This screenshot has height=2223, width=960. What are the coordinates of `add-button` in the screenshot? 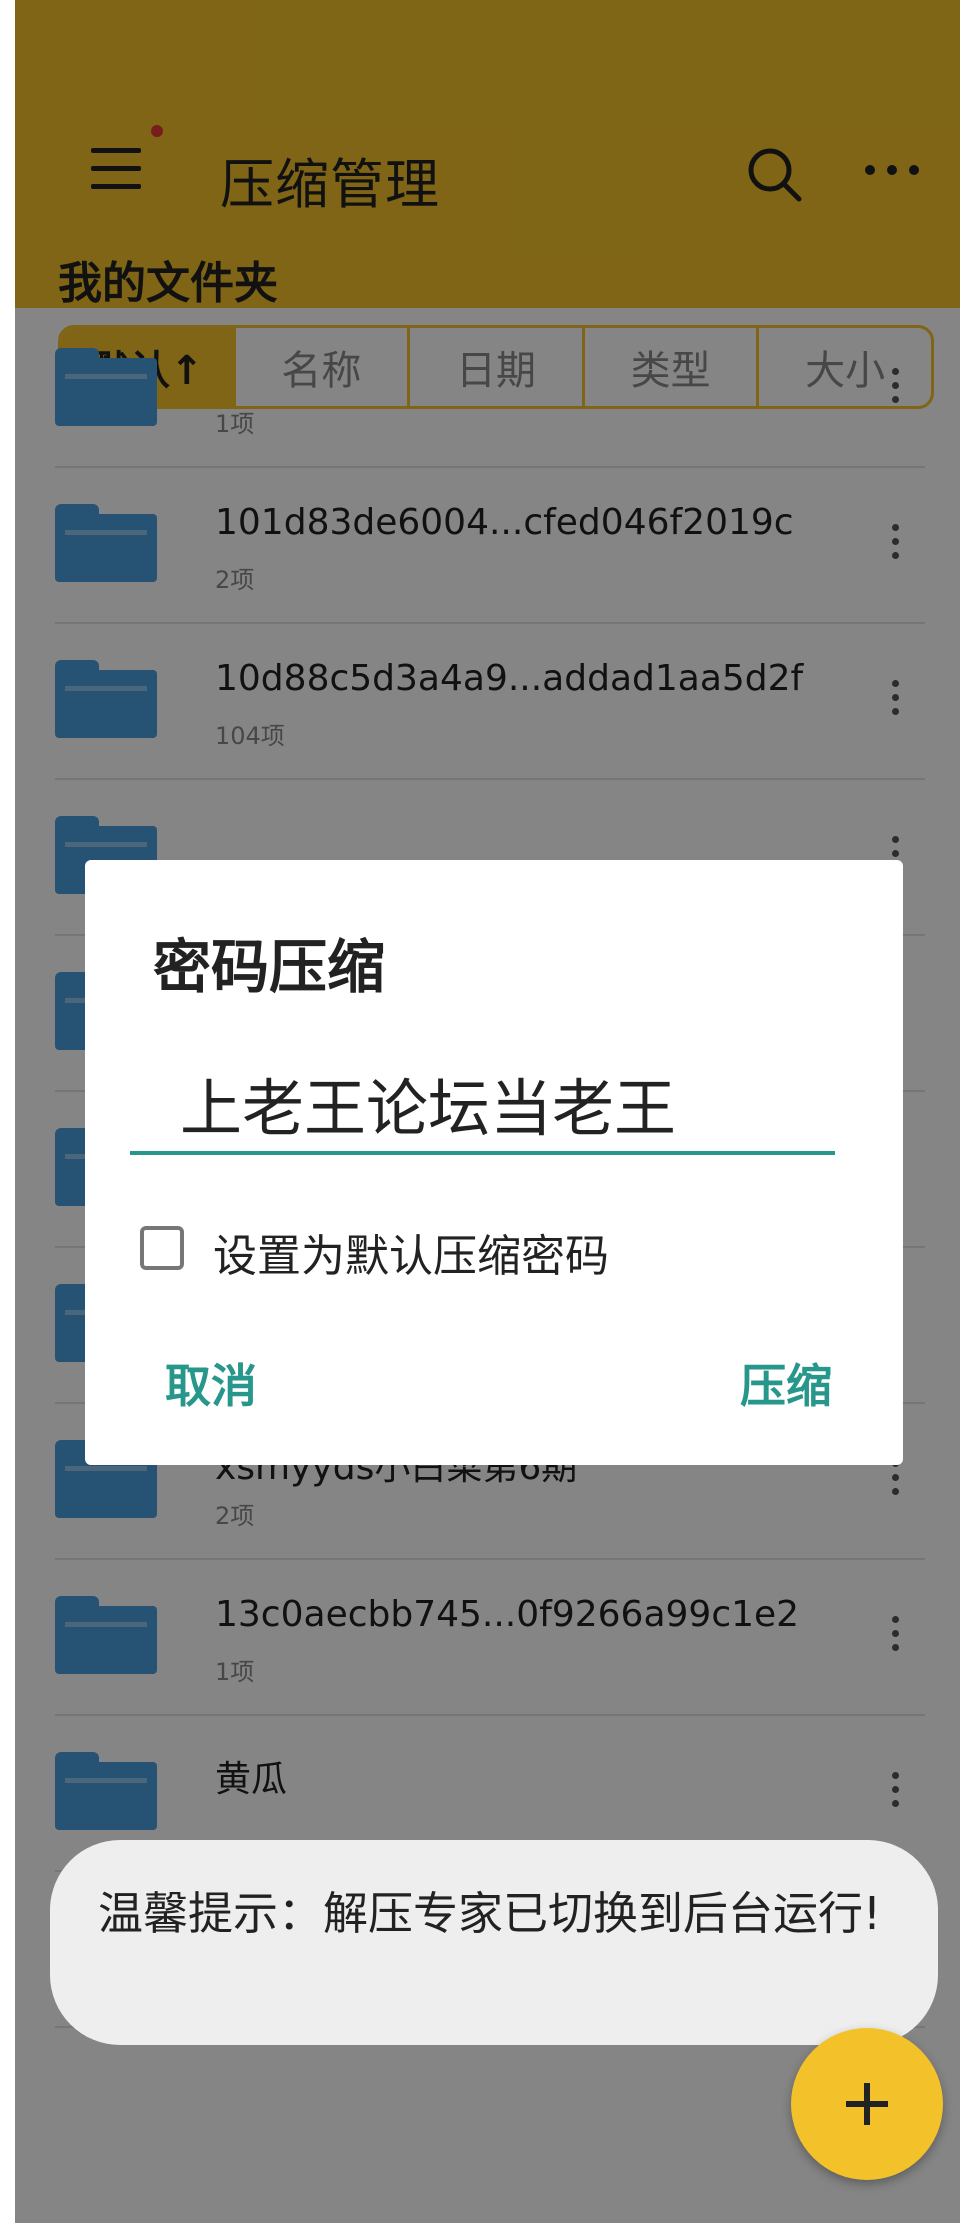 It's located at (867, 2104).